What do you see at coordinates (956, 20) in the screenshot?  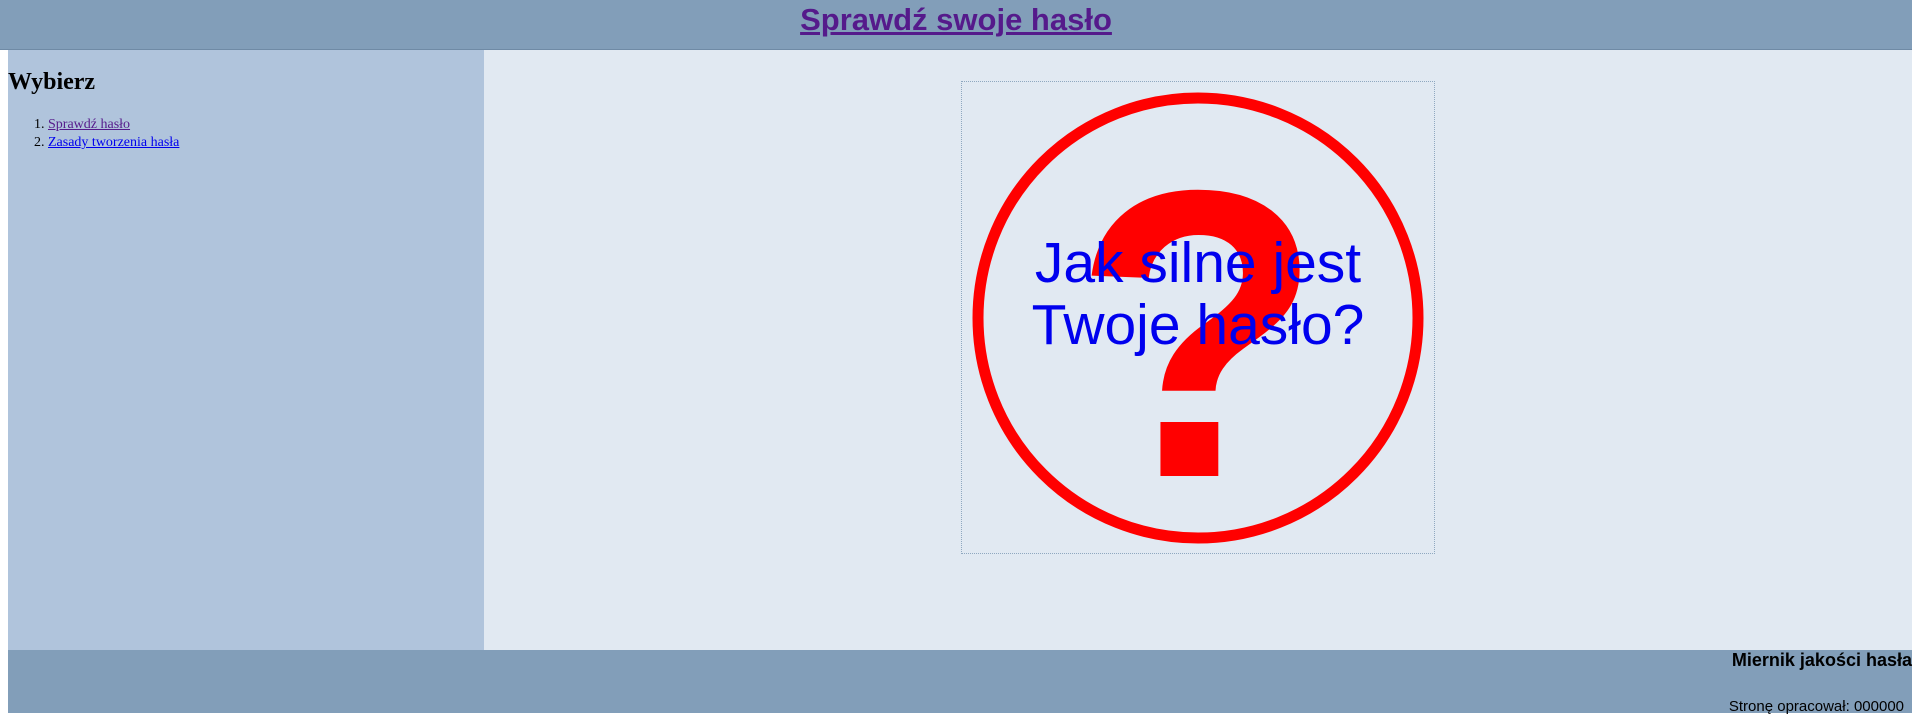 I see `page-title-link: Sprawdź swoje hasło` at bounding box center [956, 20].